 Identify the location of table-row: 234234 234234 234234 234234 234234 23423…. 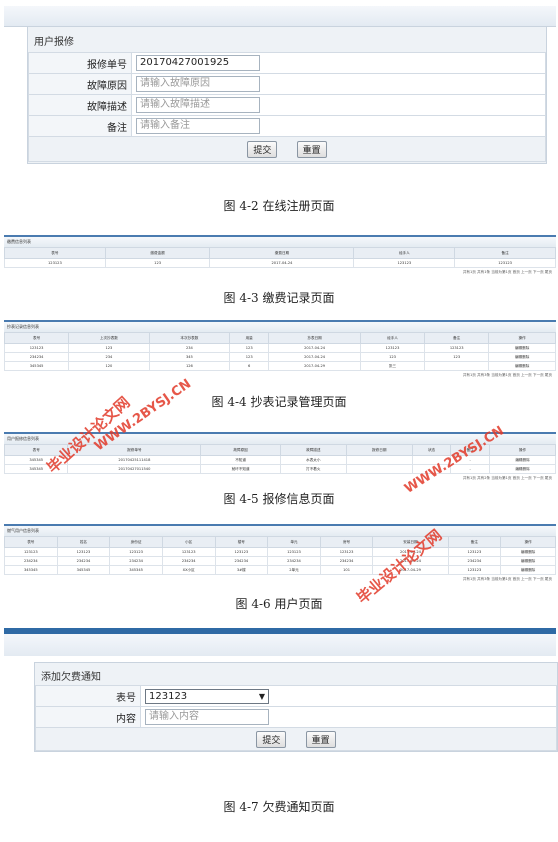
(280, 561).